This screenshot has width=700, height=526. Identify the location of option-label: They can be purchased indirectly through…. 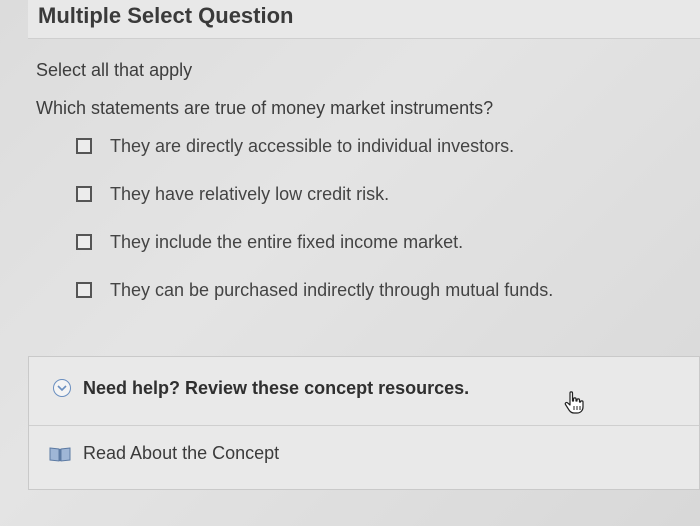
(332, 289).